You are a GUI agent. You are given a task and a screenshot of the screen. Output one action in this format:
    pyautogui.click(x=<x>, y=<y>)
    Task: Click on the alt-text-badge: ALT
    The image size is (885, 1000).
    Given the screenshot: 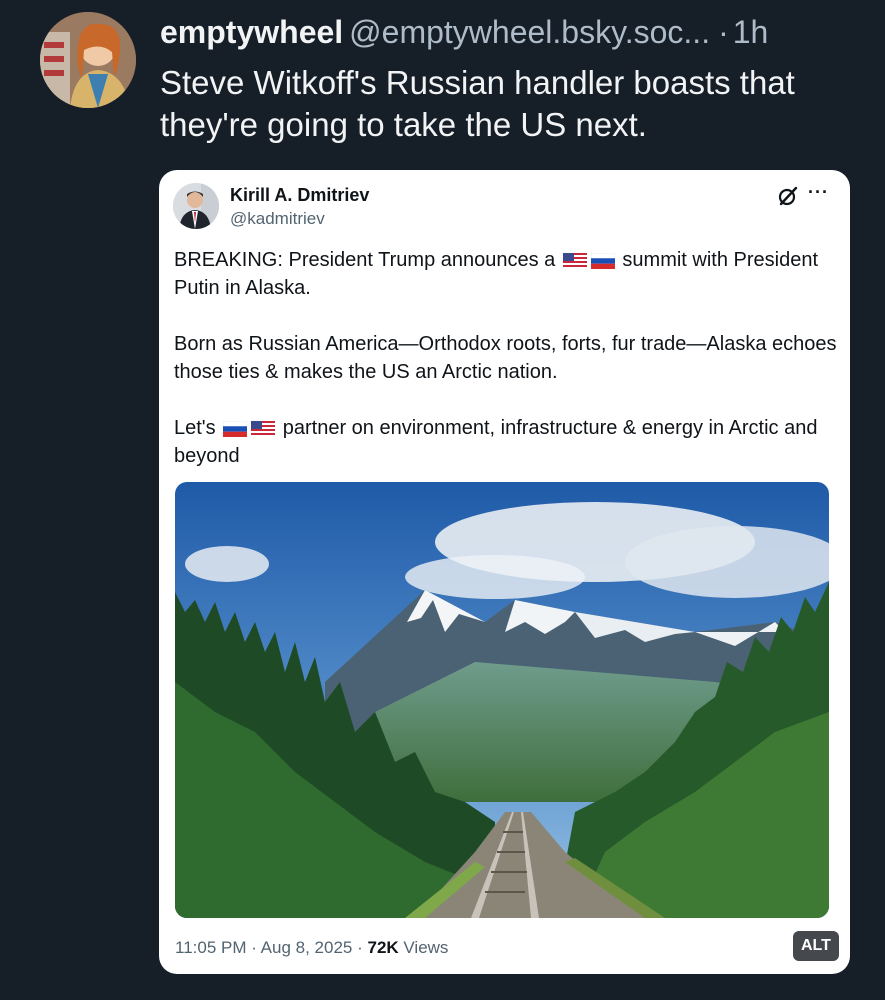 What is the action you would take?
    pyautogui.click(x=816, y=946)
    